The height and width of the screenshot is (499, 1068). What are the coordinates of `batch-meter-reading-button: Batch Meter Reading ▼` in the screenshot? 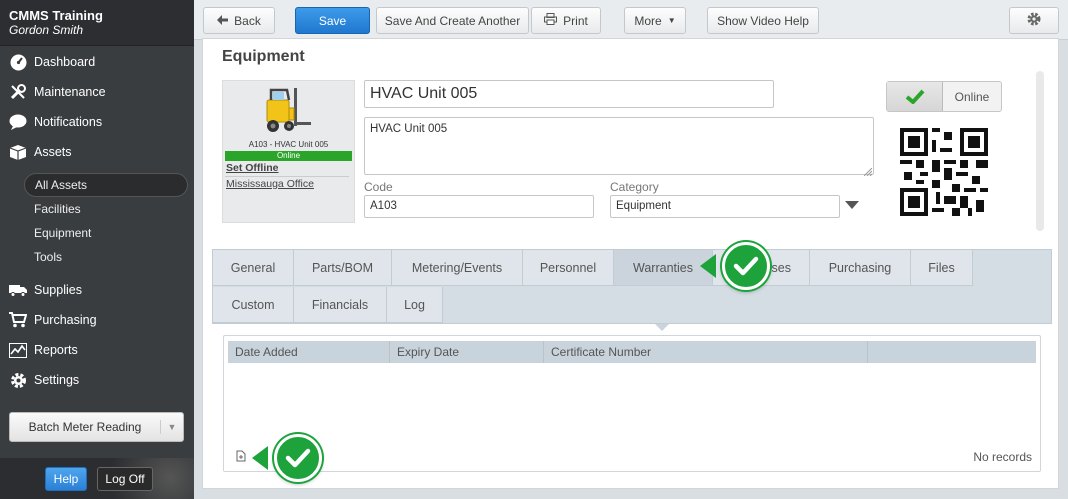 It's located at (96, 427).